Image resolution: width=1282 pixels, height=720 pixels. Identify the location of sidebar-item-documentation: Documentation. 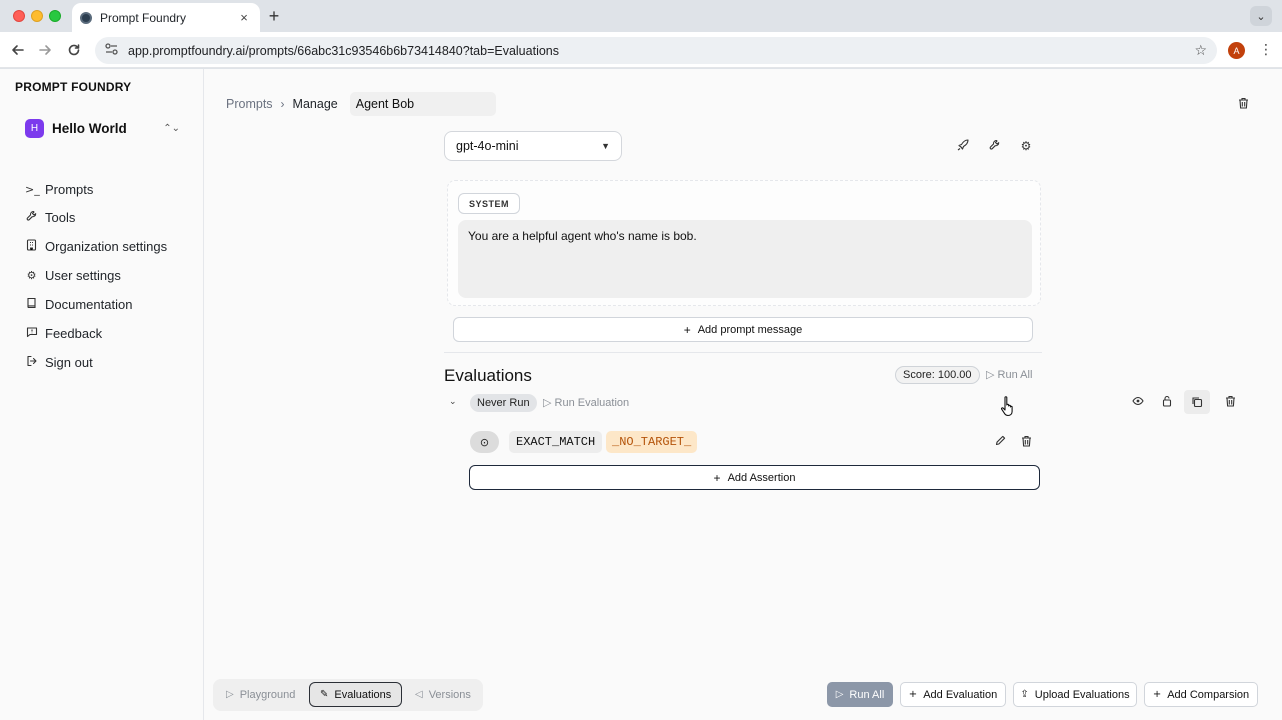
(78, 304).